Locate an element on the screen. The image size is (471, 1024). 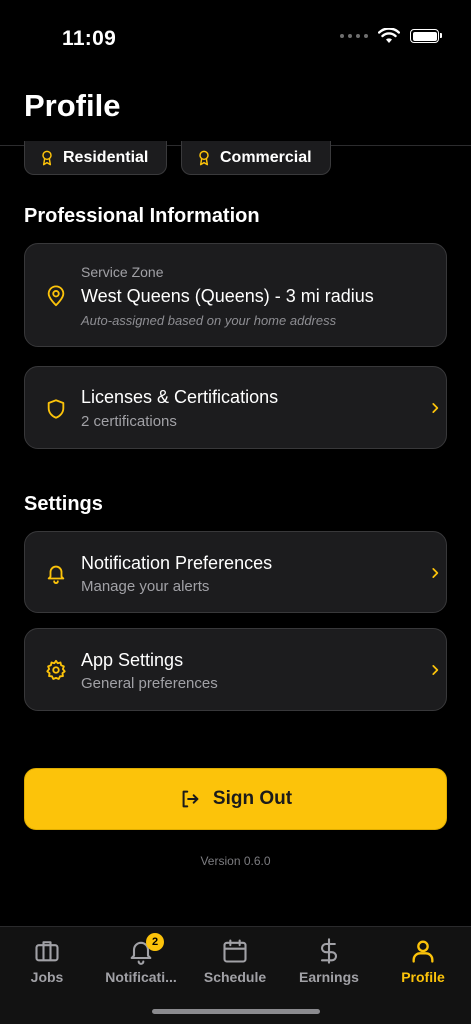
briefcase-icon is located at coordinates (47, 951).